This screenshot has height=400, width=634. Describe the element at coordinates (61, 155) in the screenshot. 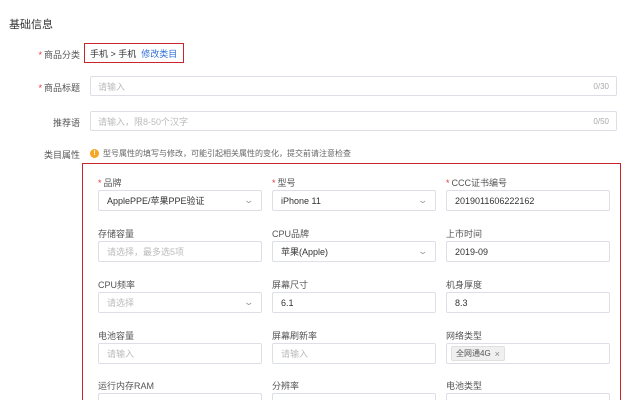

I see `attributes-label: 类目属性` at that location.